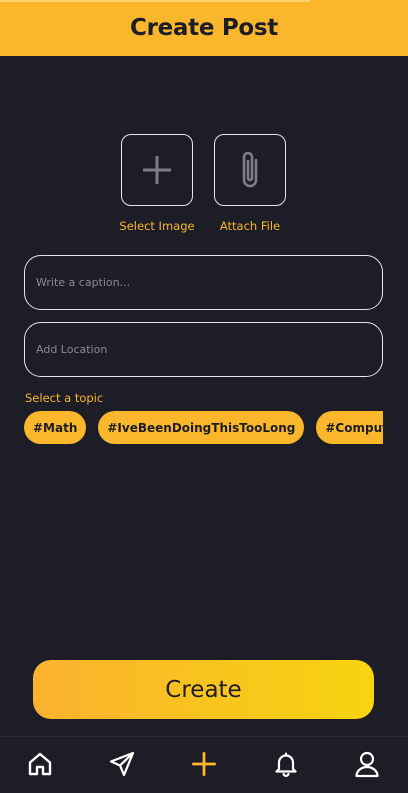 The width and height of the screenshot is (408, 793). I want to click on attachment-row: Select Image Attach File, so click(202, 183).